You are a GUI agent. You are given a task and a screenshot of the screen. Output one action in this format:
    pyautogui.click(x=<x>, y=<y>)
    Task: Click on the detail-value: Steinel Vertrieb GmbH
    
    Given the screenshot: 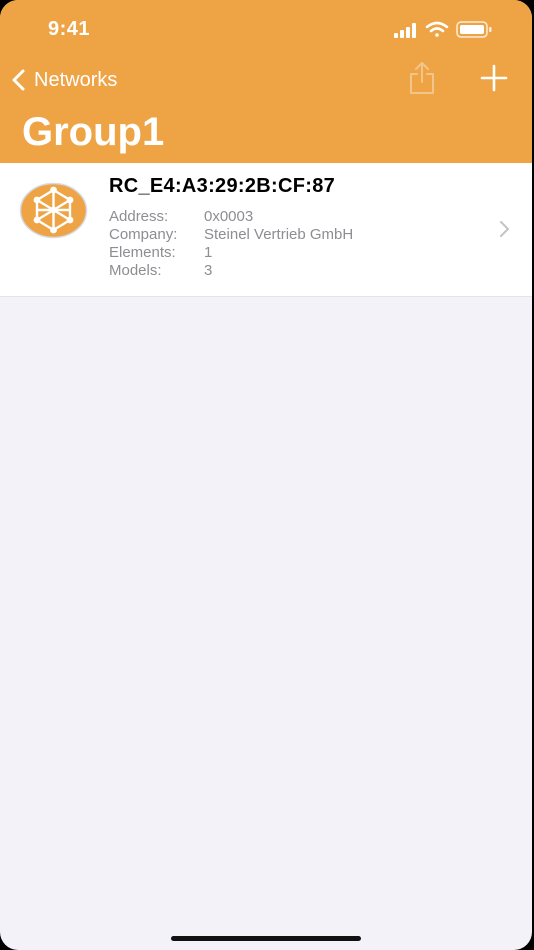 What is the action you would take?
    pyautogui.click(x=279, y=234)
    